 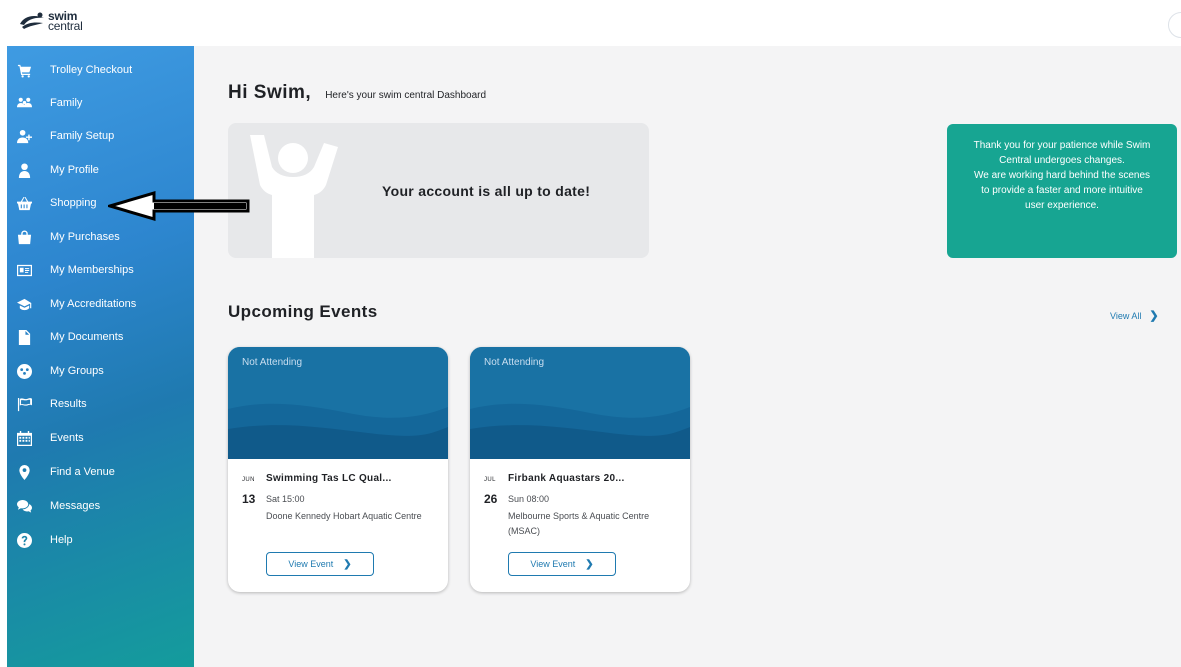 What do you see at coordinates (590, 23) in the screenshot?
I see `top-bar: swim central` at bounding box center [590, 23].